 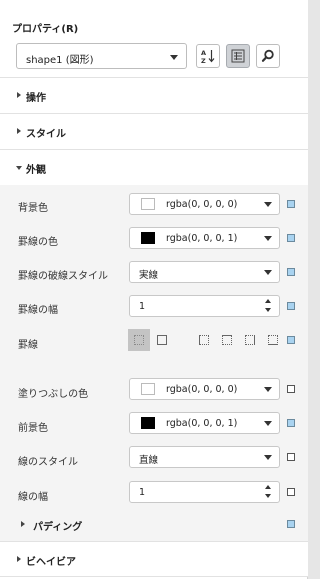 What do you see at coordinates (204, 492) in the screenshot?
I see `line-width-input: 1` at bounding box center [204, 492].